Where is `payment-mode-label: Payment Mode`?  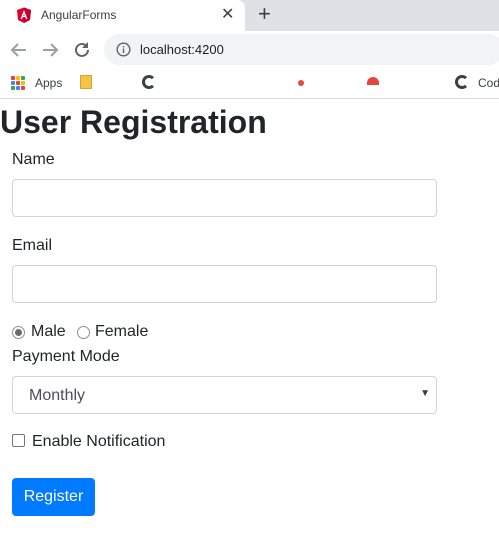
payment-mode-label: Payment Mode is located at coordinates (66, 356).